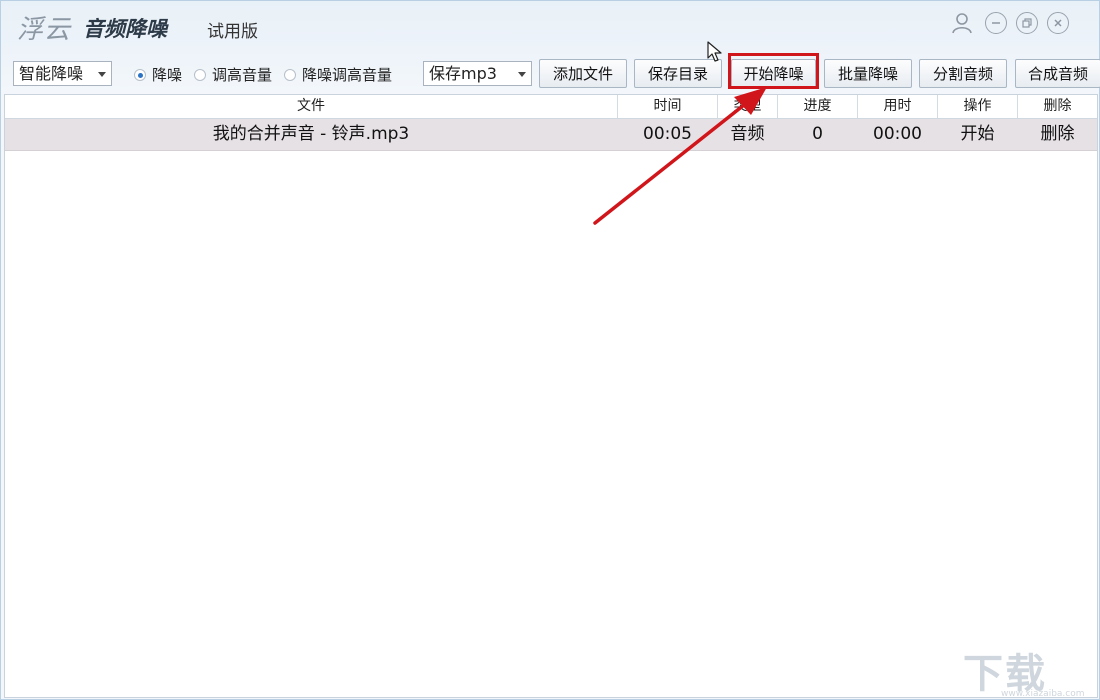 The height and width of the screenshot is (700, 1100). I want to click on add-file-button: 添加文件, so click(583, 73).